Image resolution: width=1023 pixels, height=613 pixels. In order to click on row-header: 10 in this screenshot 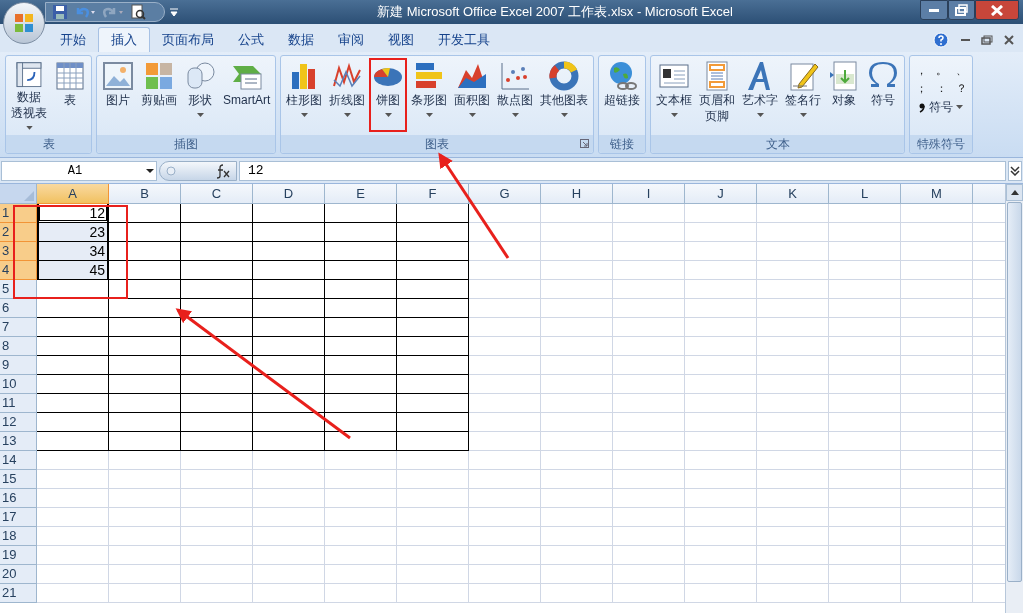, I will do `click(18, 384)`.